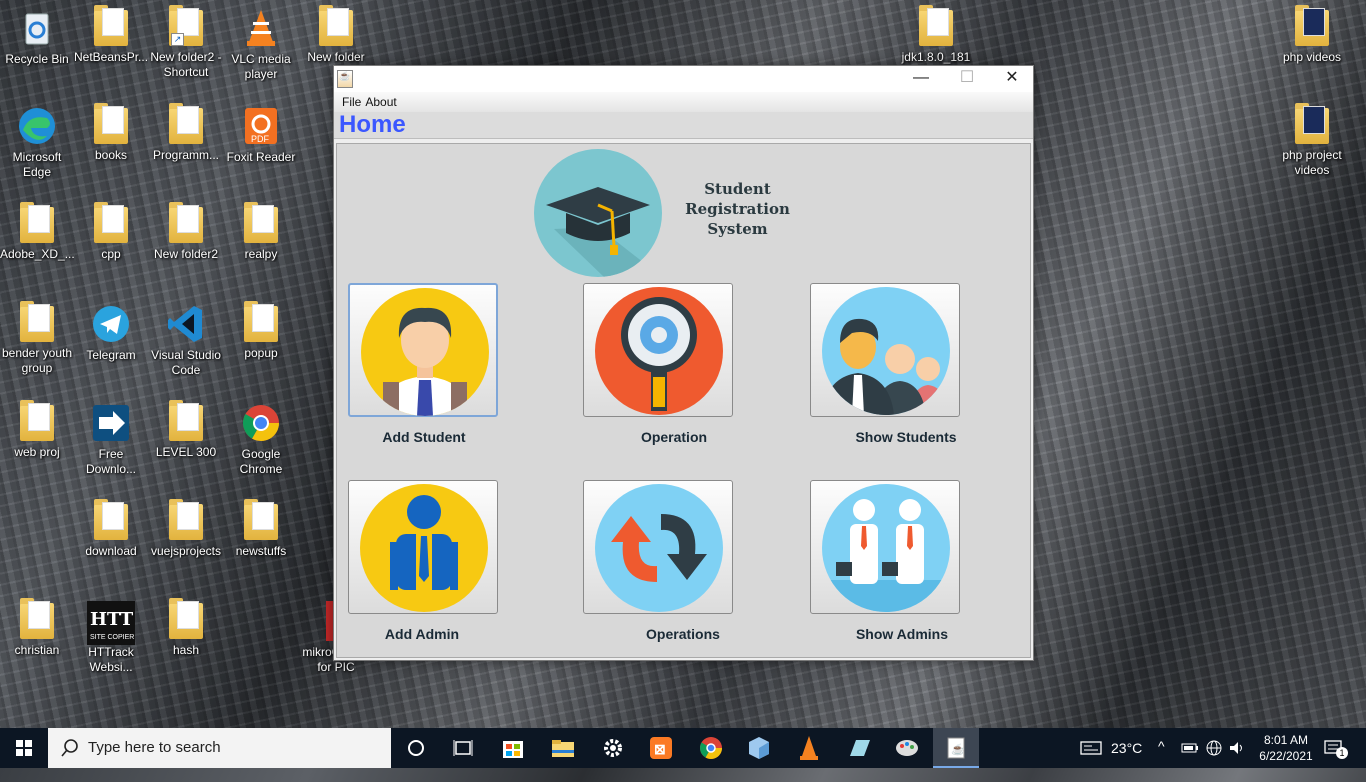  I want to click on menu-about: About, so click(382, 100).